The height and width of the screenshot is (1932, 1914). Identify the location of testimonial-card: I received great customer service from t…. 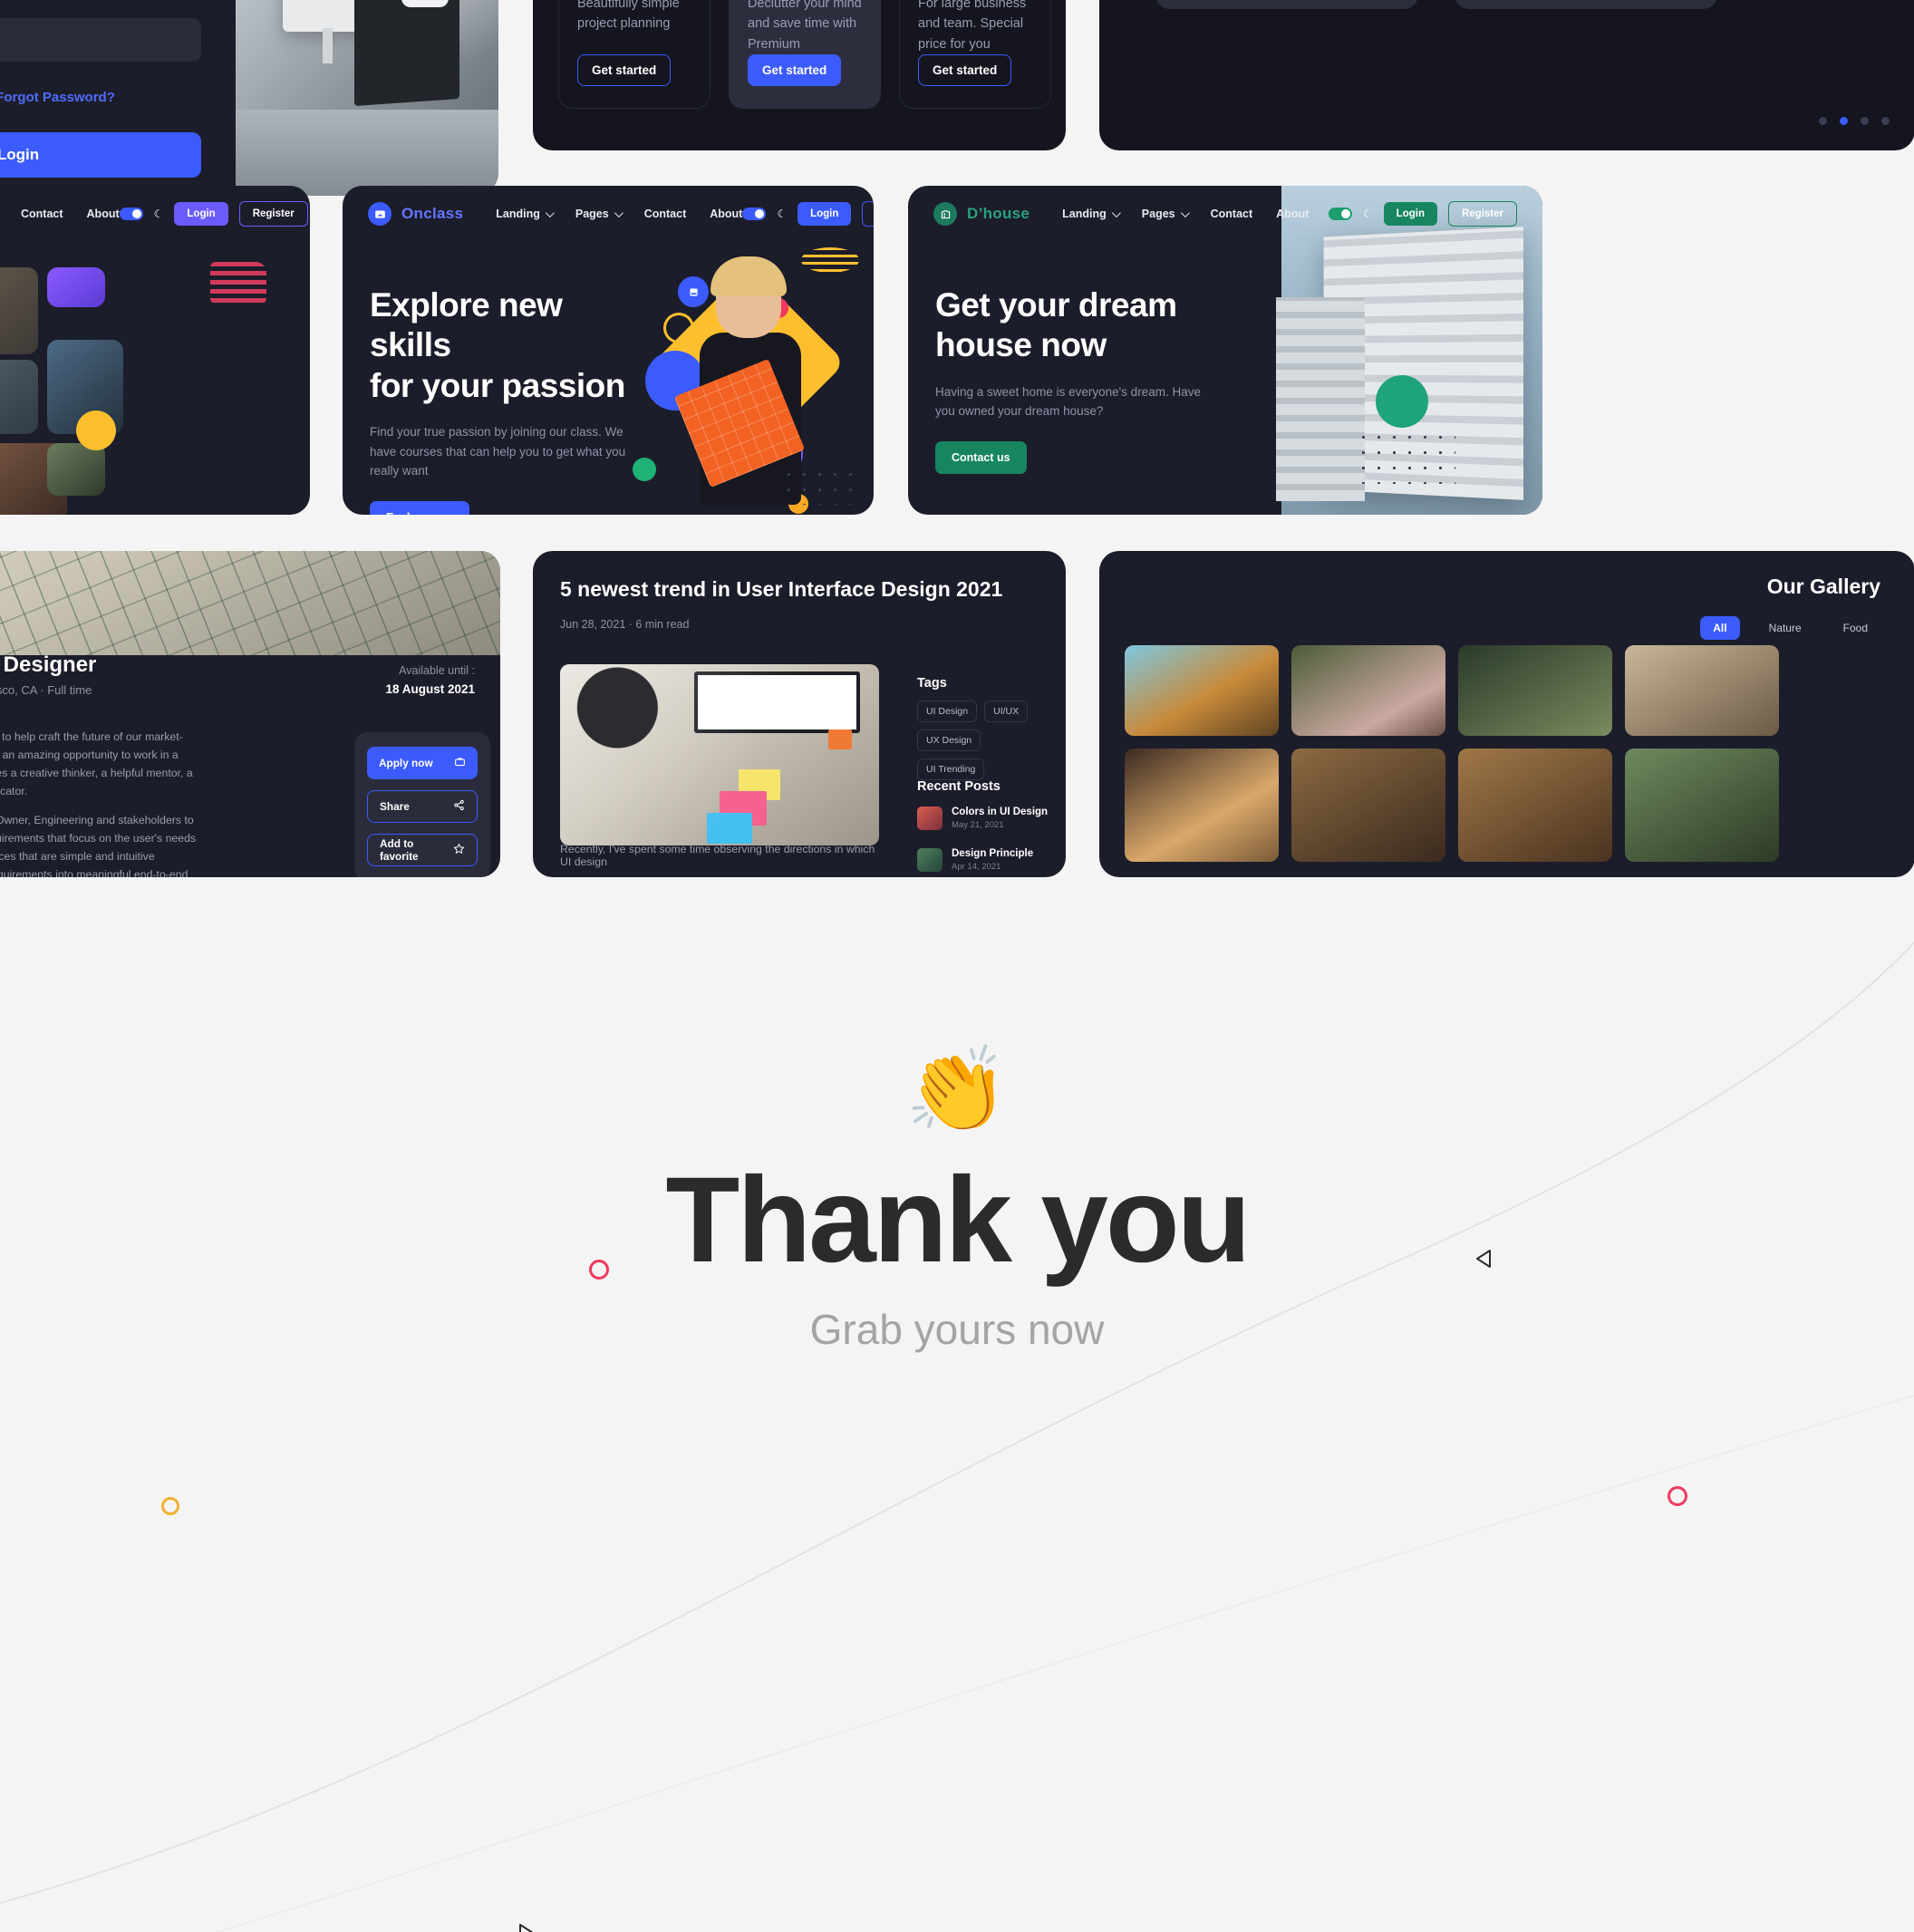
(1506, 75).